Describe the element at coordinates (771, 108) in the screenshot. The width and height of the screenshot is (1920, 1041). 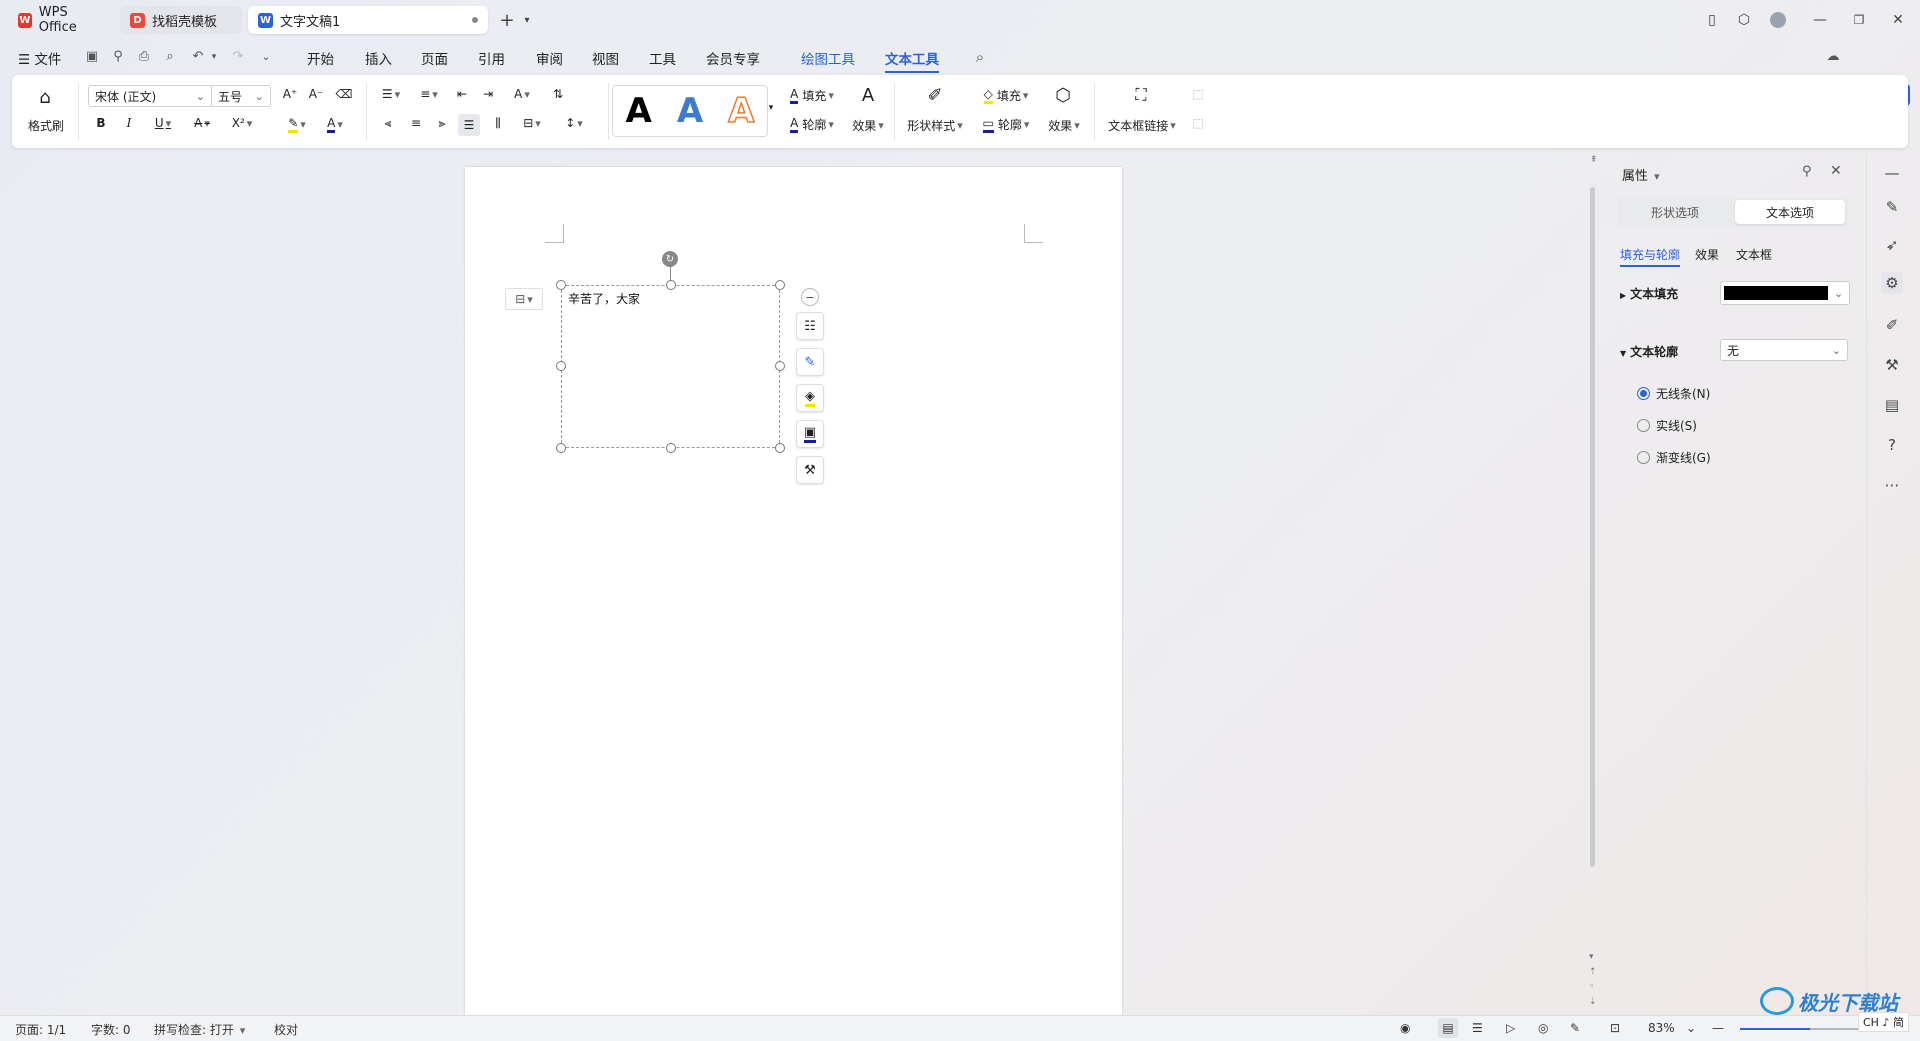
I see `gallery-more-icon: ▾` at that location.